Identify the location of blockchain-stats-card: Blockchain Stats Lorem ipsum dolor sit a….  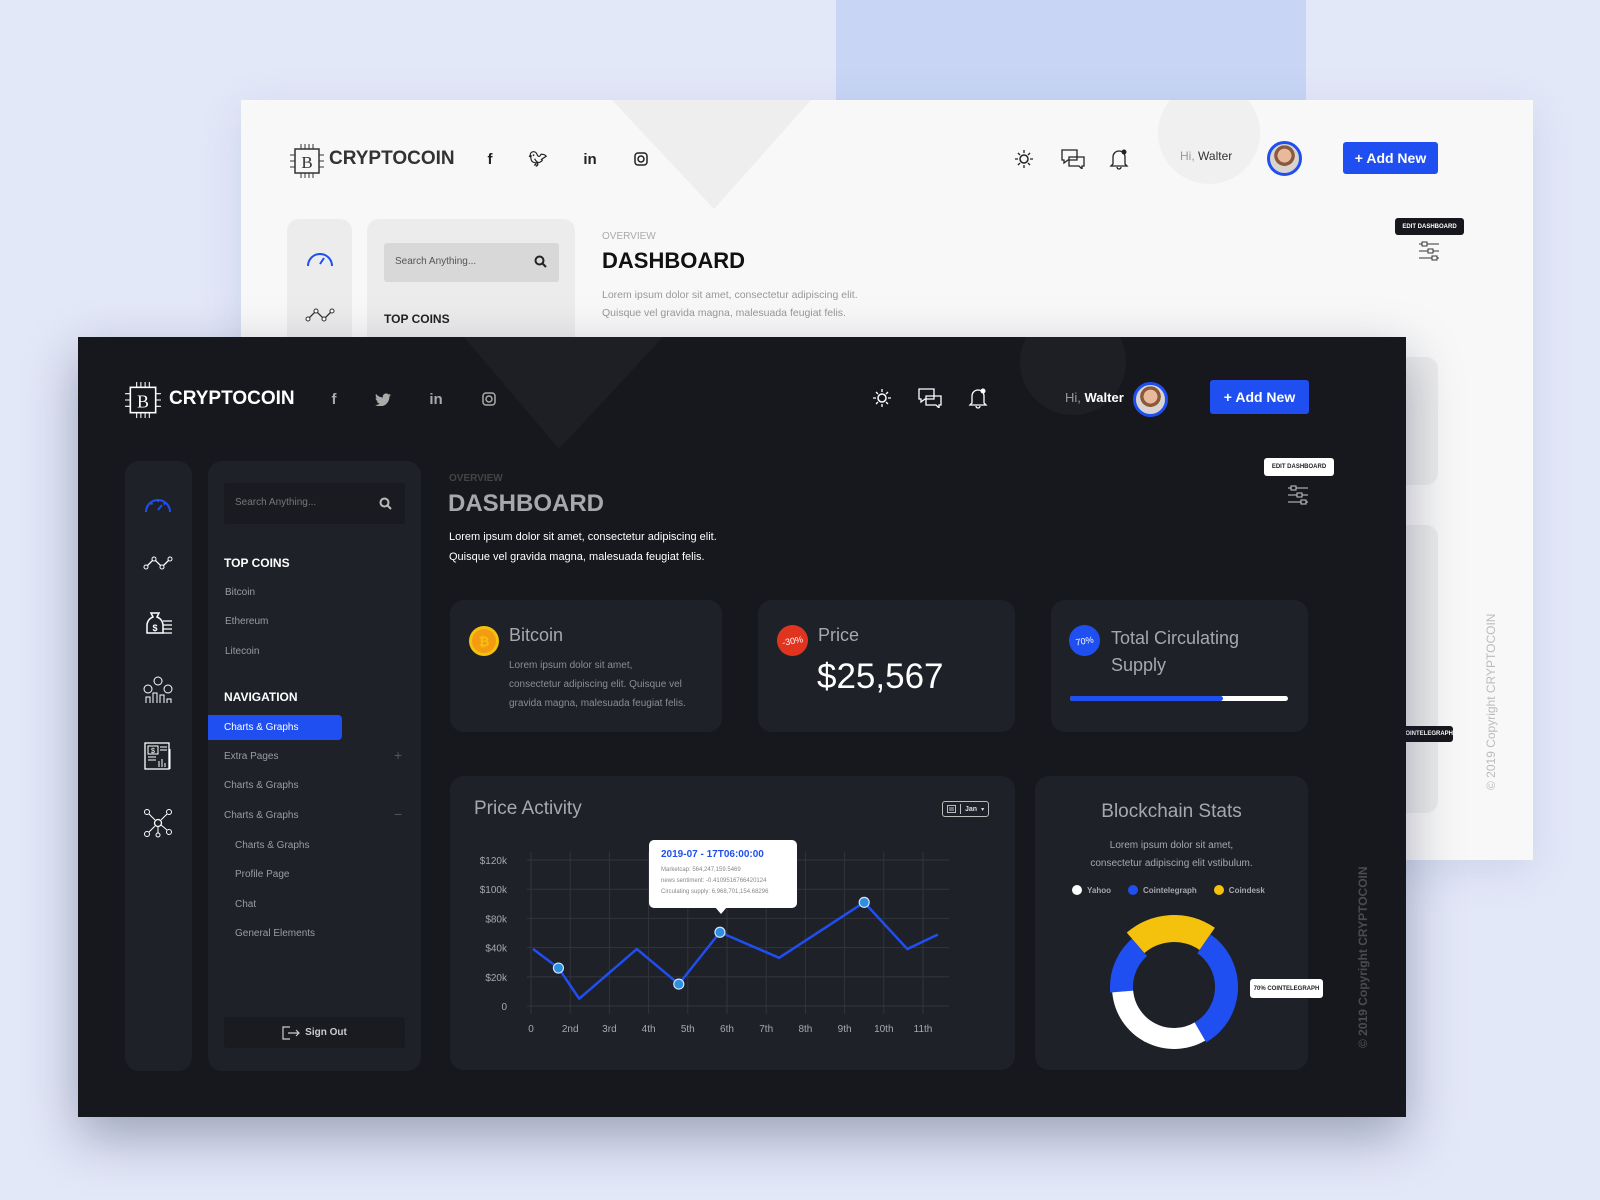
(1179, 923).